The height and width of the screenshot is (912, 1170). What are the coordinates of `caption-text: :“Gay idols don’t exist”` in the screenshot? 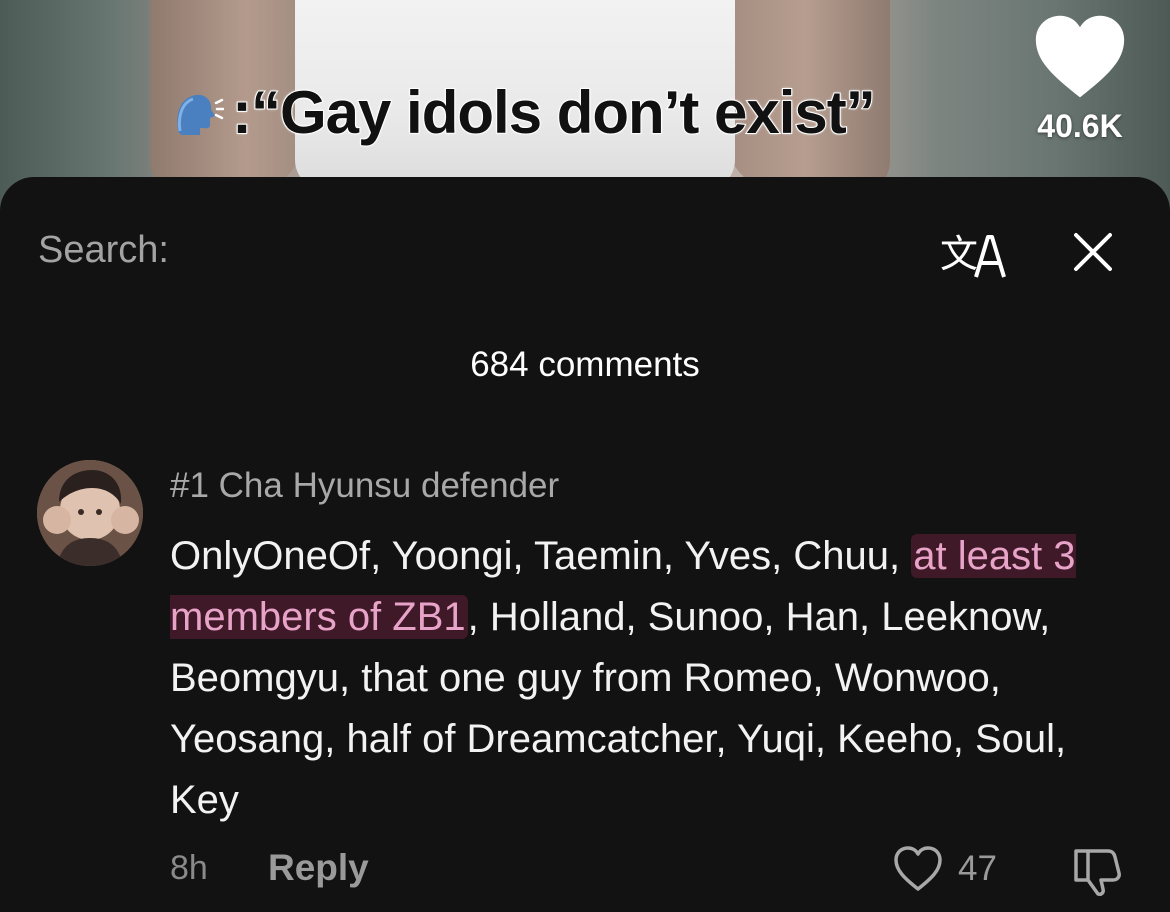 It's located at (554, 112).